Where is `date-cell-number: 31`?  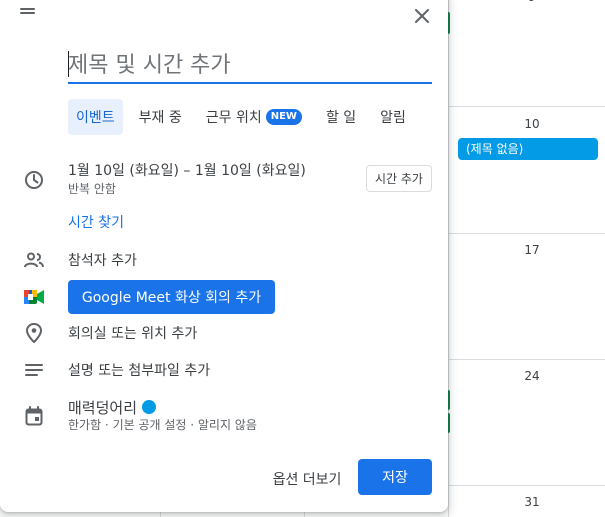
date-cell-number: 31 is located at coordinates (532, 502).